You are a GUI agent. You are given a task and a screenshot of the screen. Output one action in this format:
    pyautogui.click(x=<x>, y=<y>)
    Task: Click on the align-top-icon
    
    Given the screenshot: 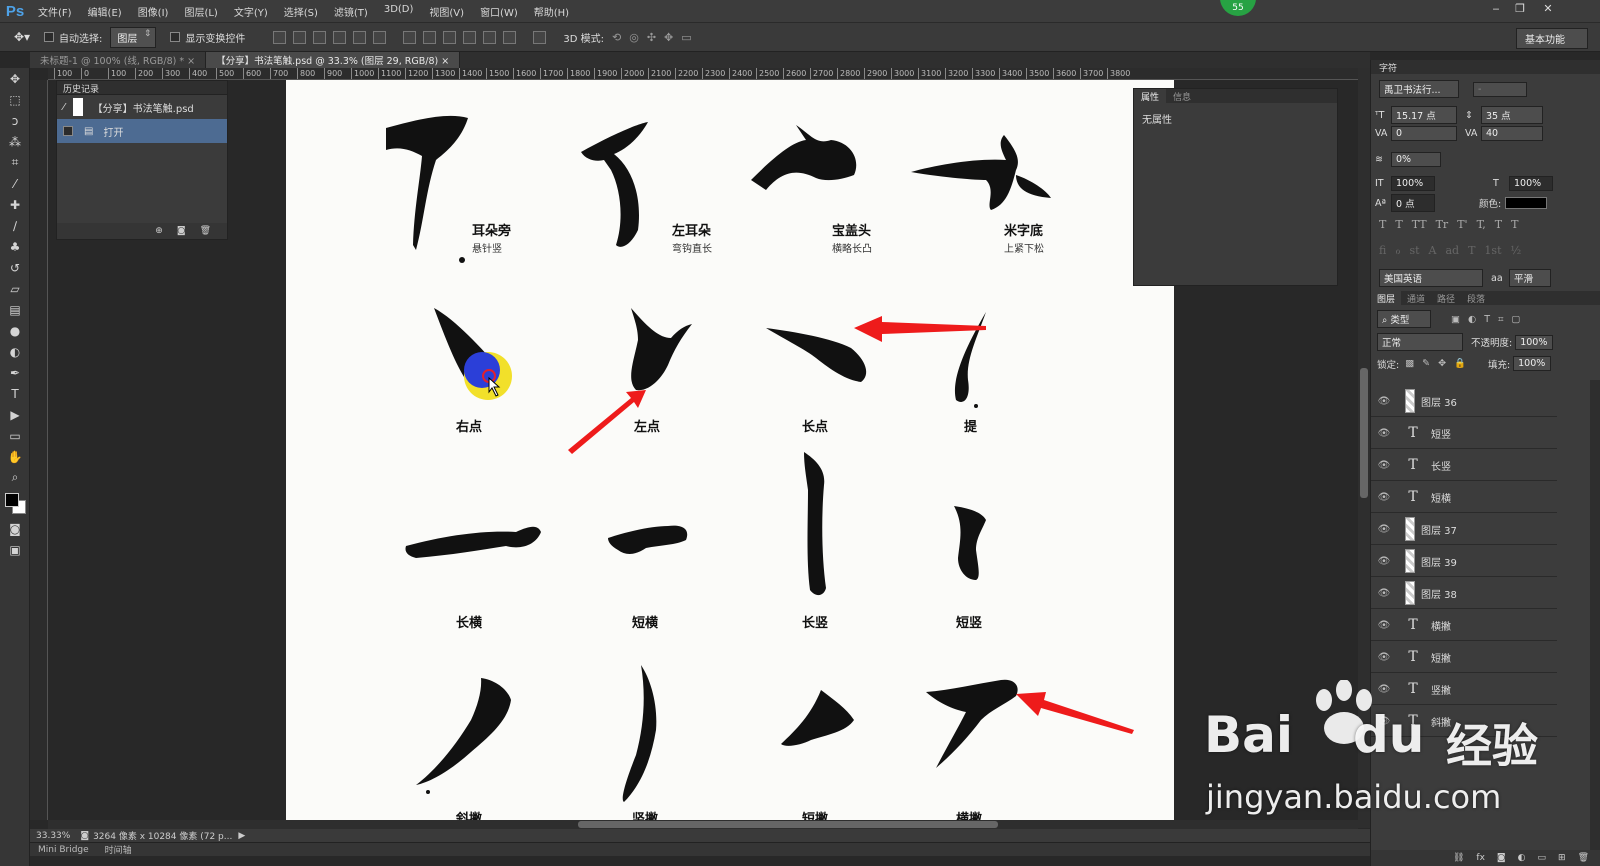 What is the action you would take?
    pyautogui.click(x=280, y=37)
    